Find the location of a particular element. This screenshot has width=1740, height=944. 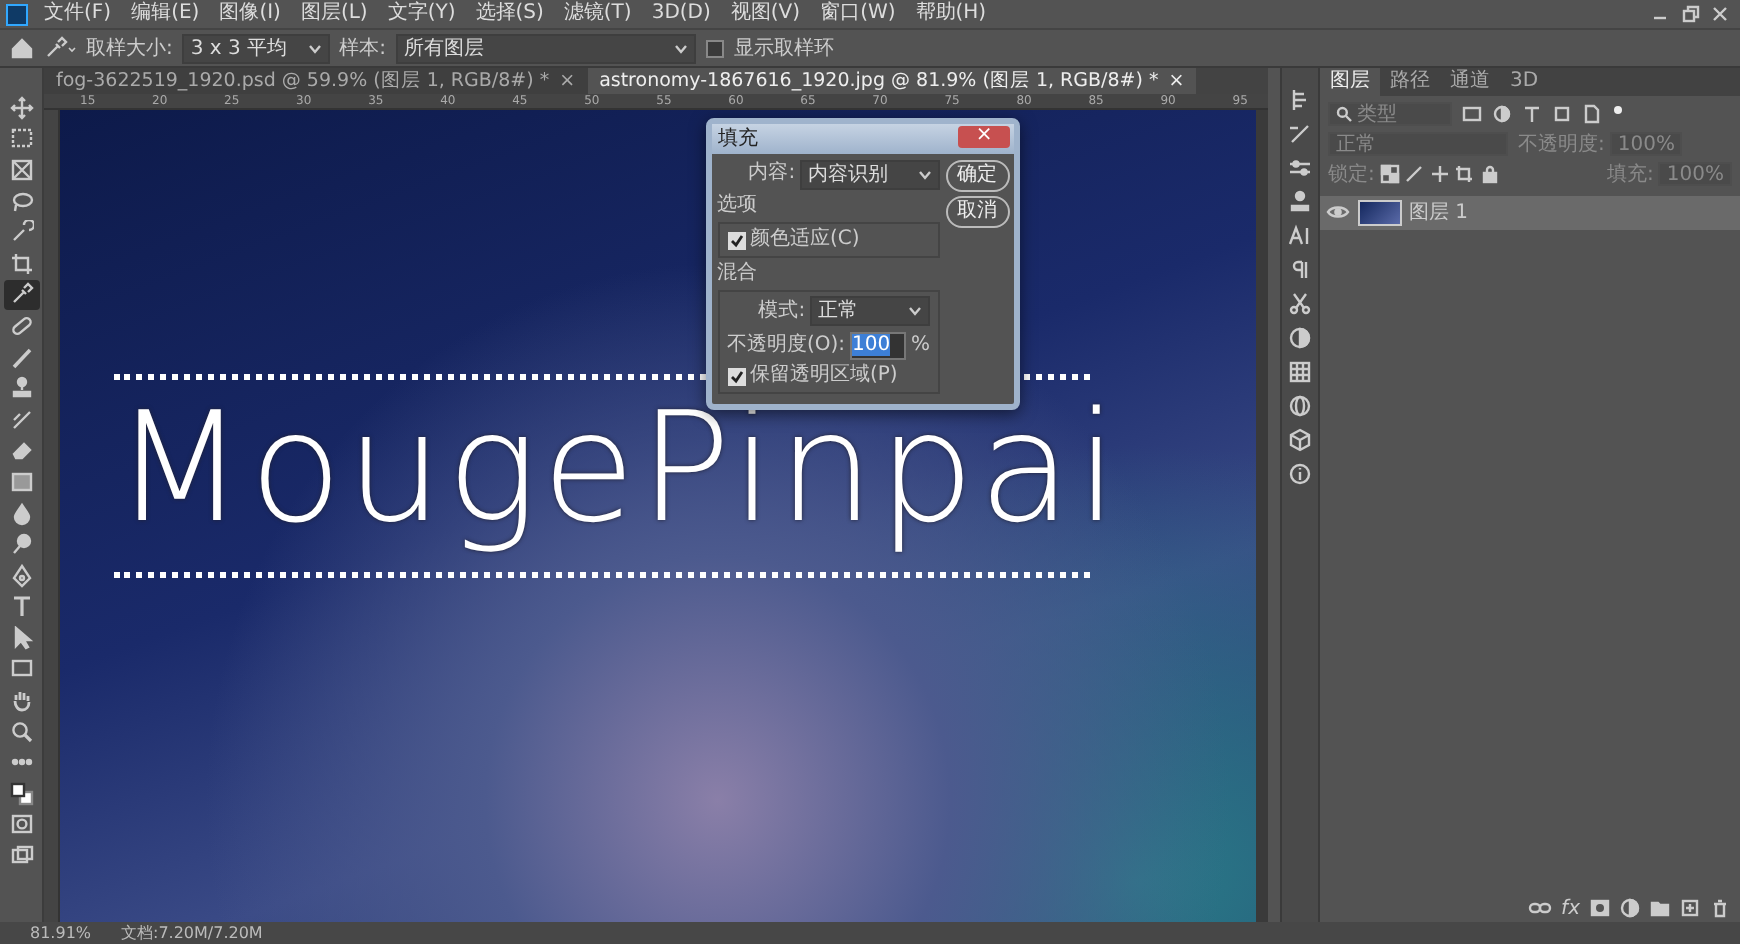

sample-dropdown: 所有图层 is located at coordinates (545, 48).